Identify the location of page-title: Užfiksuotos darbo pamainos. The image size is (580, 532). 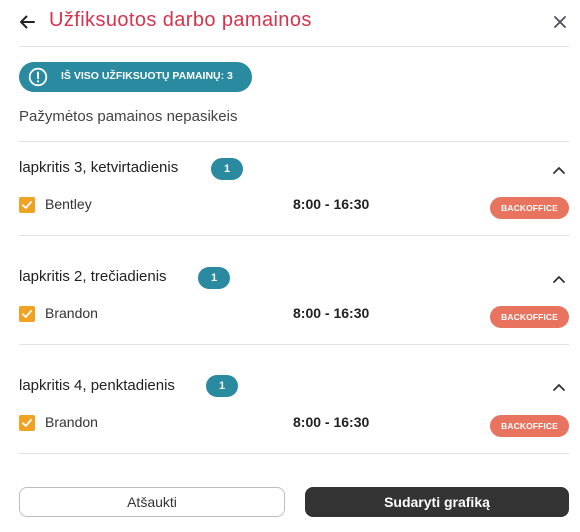
(180, 20).